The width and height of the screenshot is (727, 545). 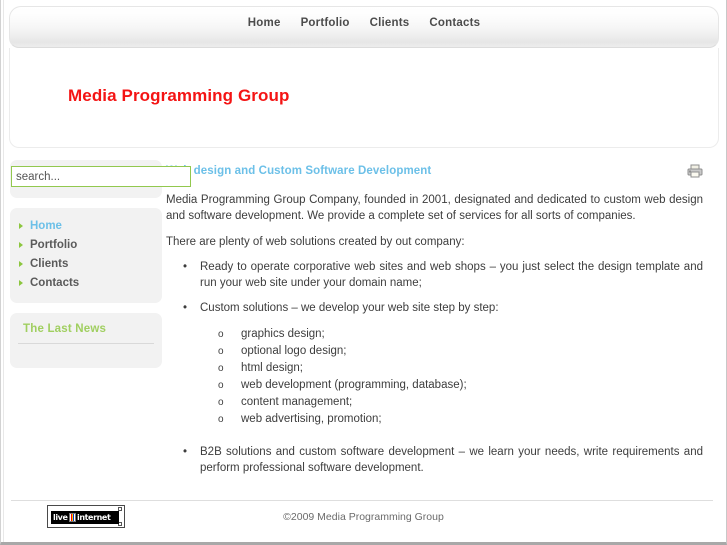 I want to click on sub-list-item: o content management;, so click(x=465, y=402).